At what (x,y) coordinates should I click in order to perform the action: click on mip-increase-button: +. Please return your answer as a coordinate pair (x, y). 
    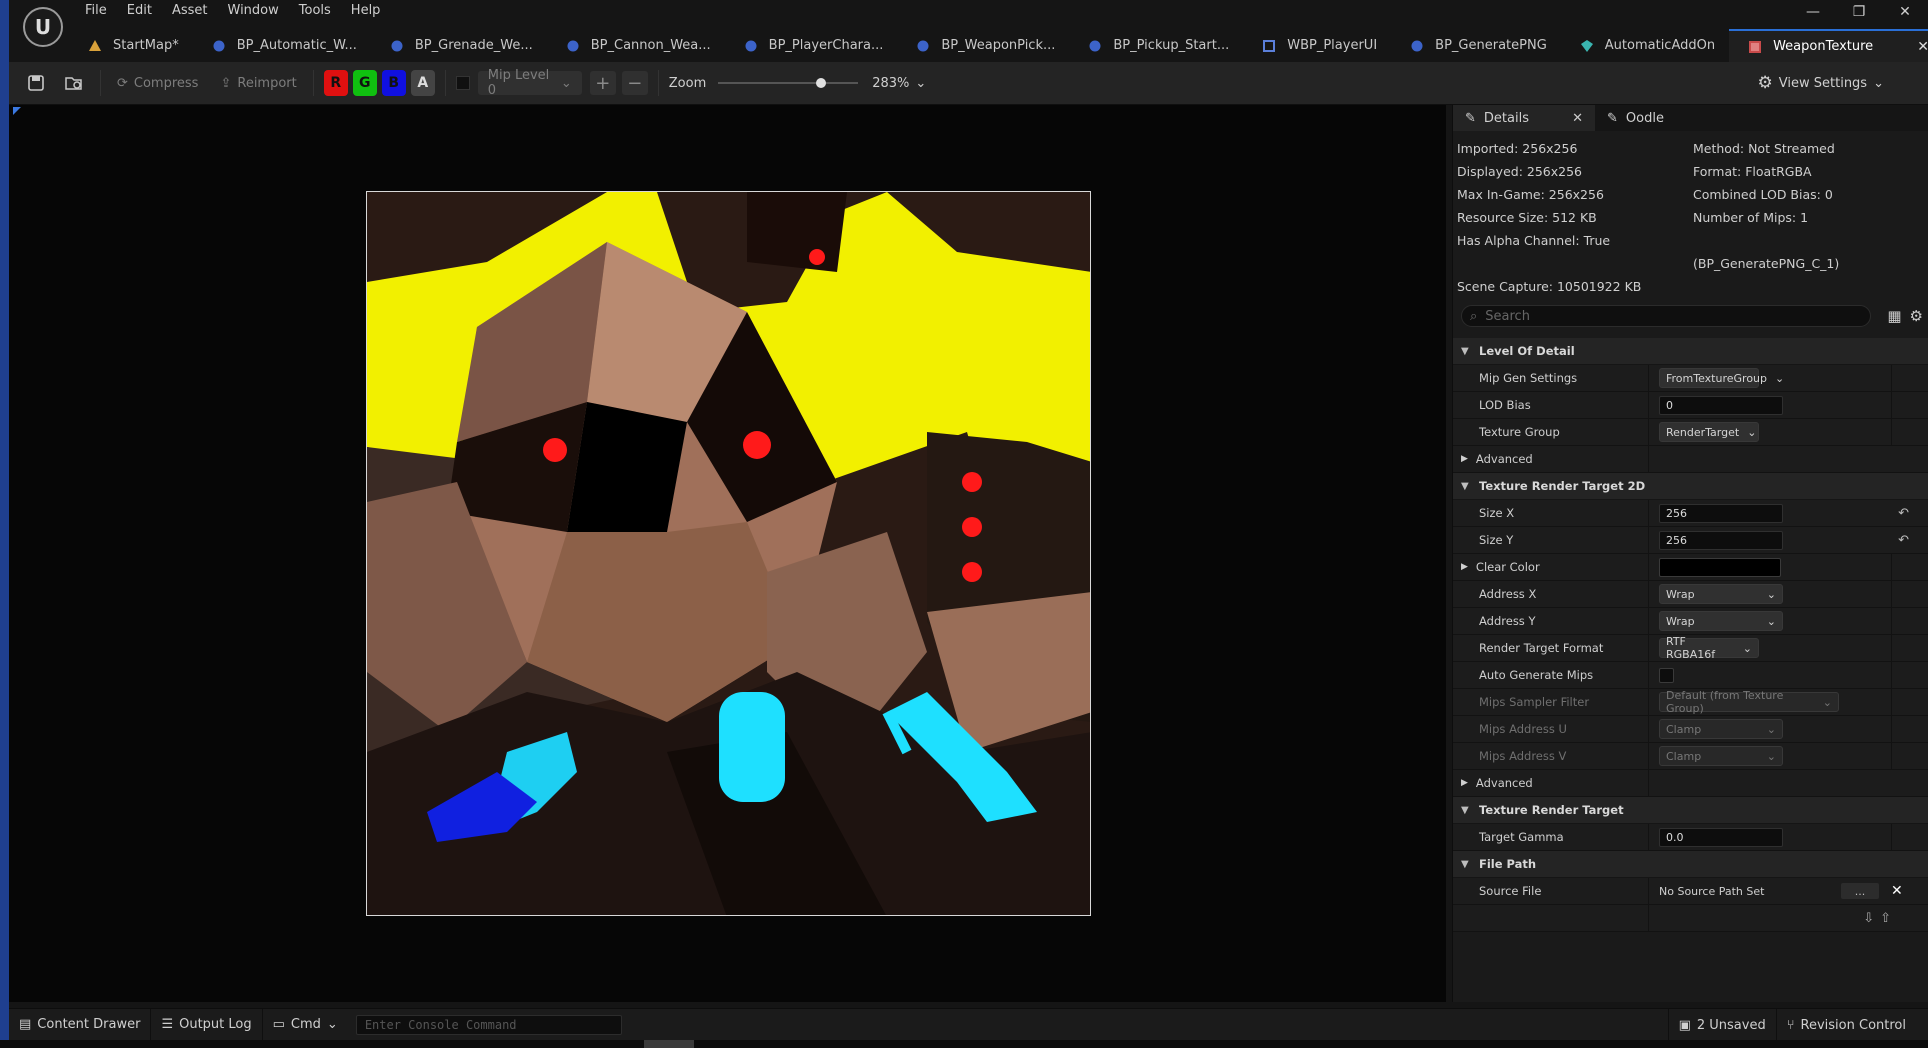
    Looking at the image, I should click on (602, 83).